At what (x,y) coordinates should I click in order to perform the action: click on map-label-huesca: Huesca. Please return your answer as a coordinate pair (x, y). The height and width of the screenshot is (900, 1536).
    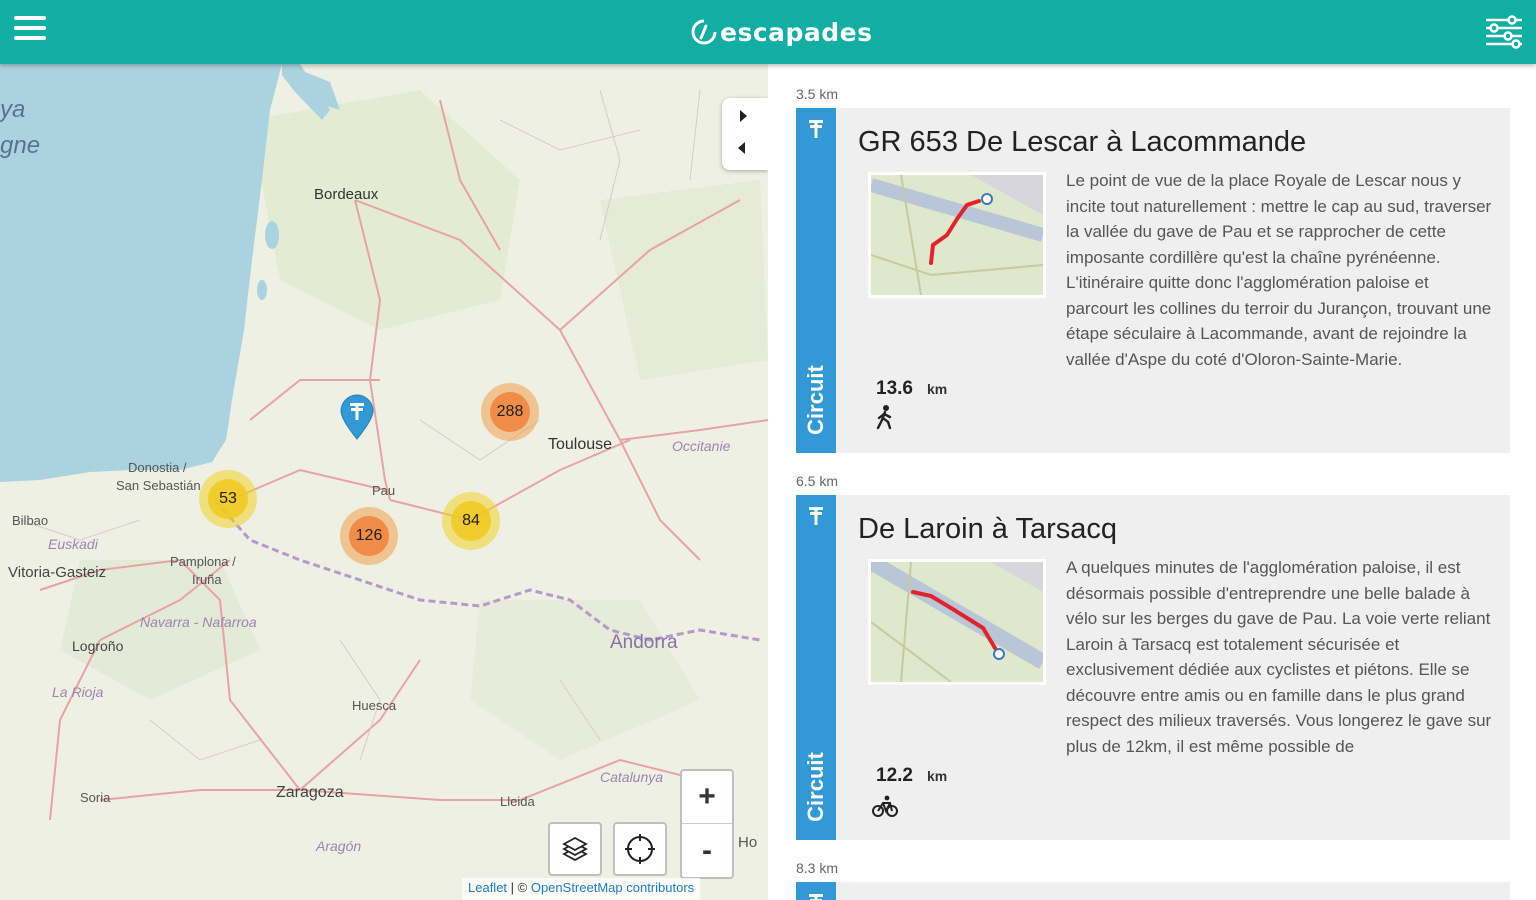
    Looking at the image, I should click on (374, 705).